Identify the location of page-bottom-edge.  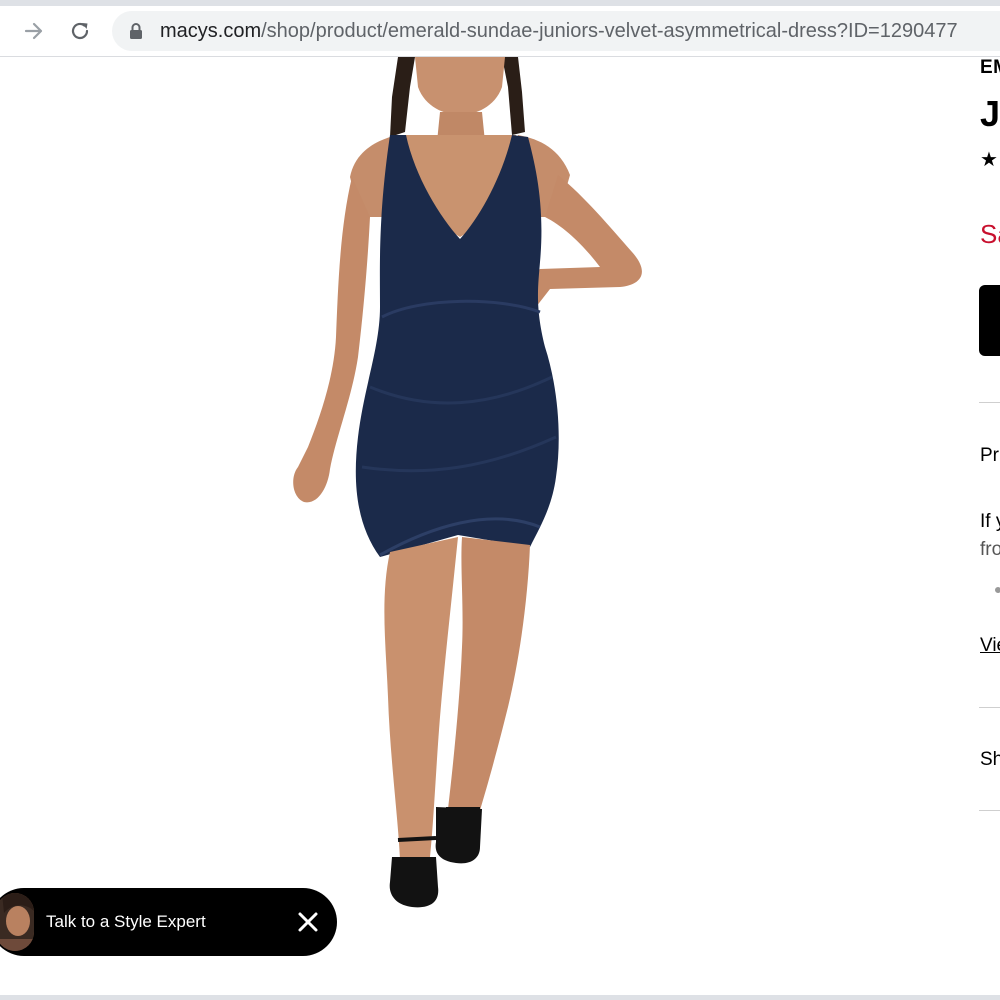
(500, 997).